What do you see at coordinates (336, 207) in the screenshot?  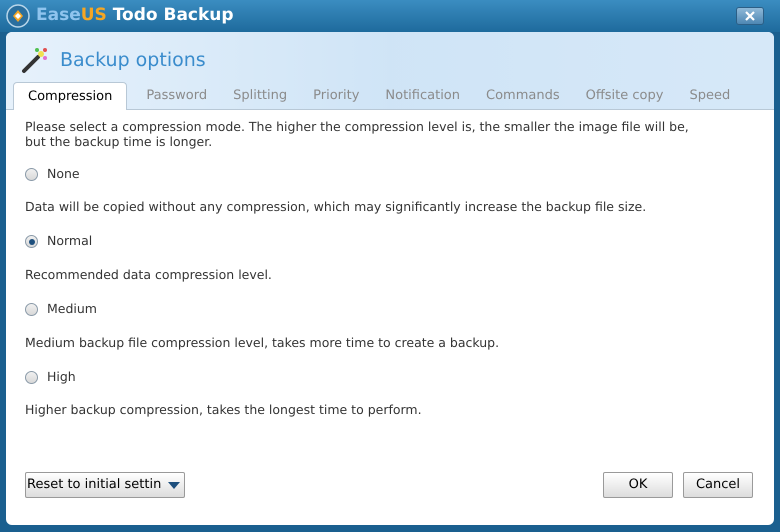 I see `option-description: Data will be copied without any compression, which may significantly increase the backup file size.` at bounding box center [336, 207].